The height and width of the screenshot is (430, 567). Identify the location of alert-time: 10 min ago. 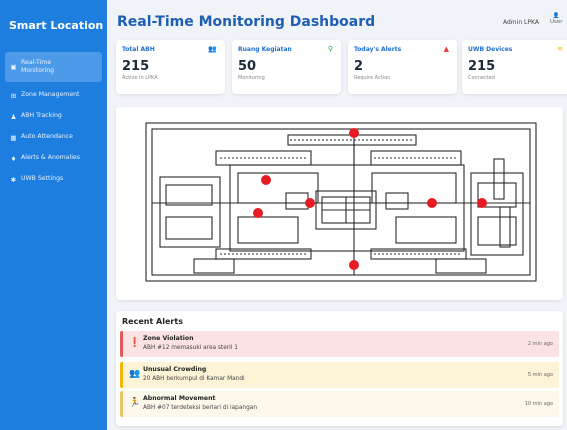
(538, 404).